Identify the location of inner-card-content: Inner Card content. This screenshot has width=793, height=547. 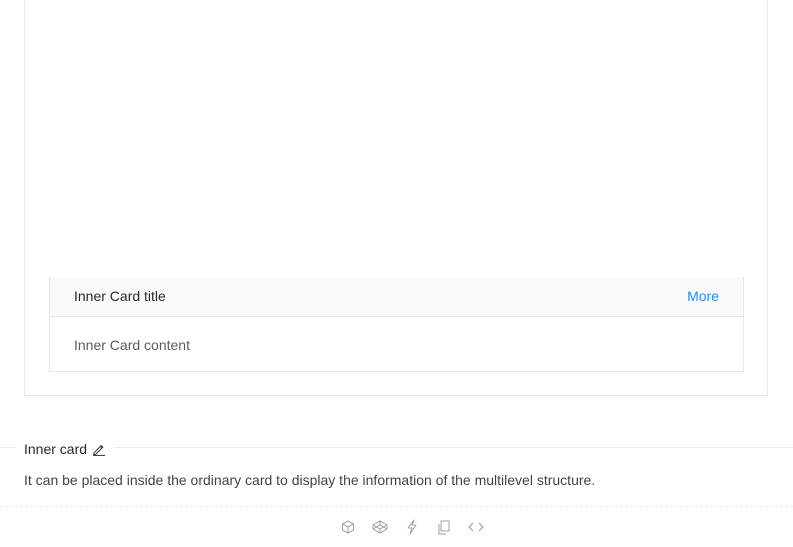
(132, 345).